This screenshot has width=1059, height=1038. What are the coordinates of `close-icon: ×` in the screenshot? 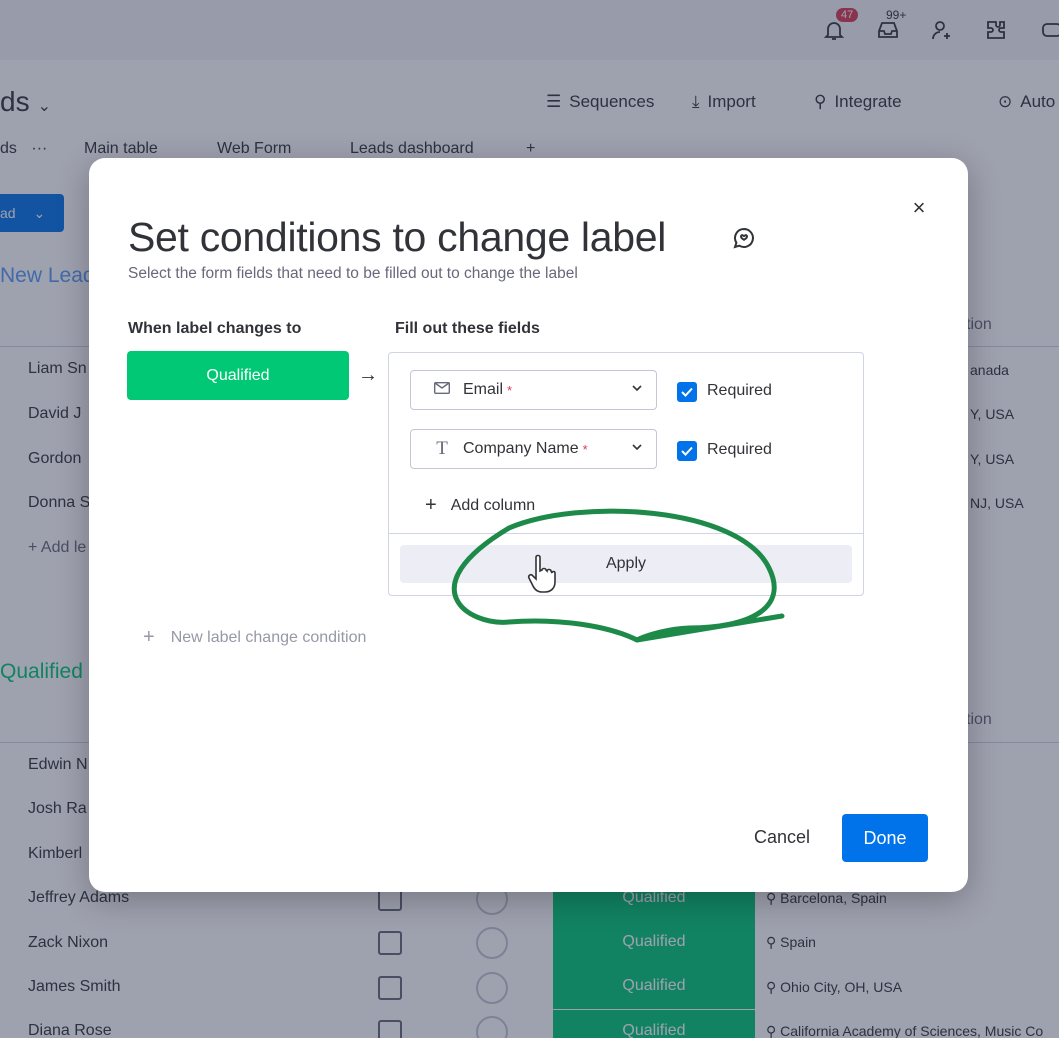 It's located at (919, 208).